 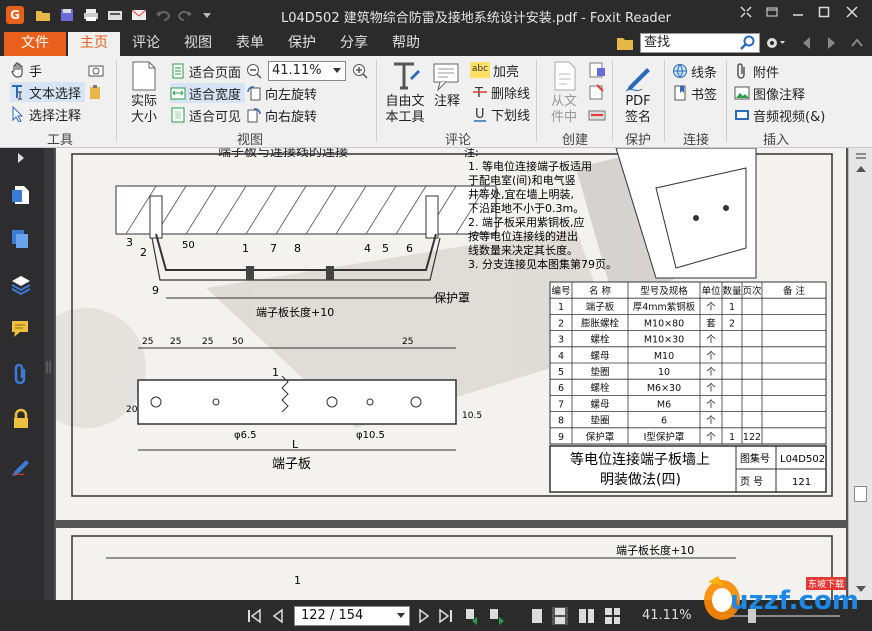 I want to click on scroll-thumb, so click(x=860, y=494).